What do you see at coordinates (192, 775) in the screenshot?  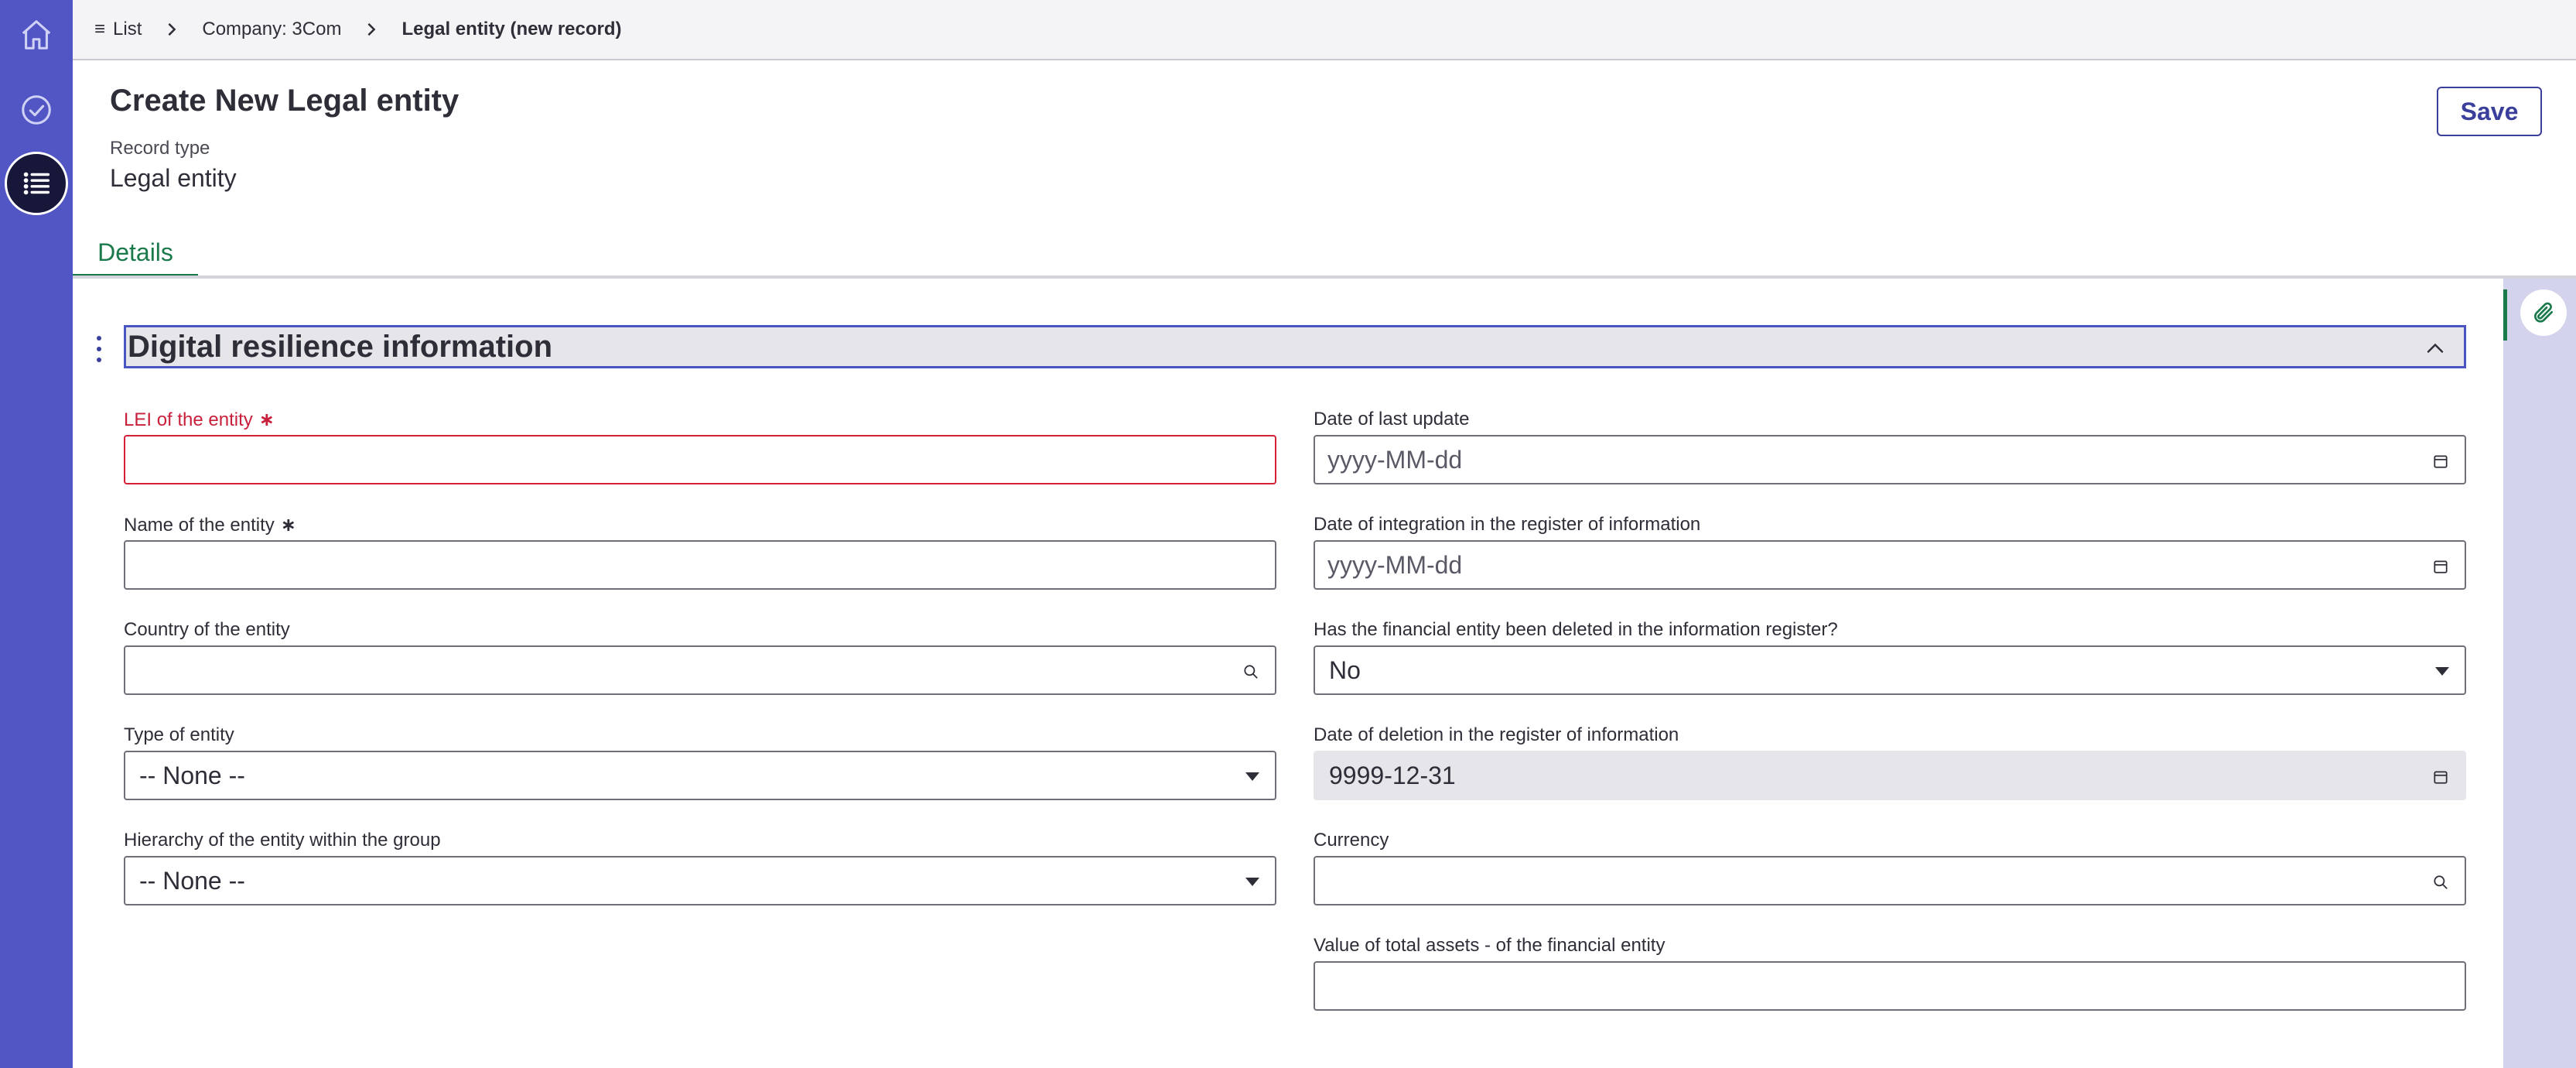 I see `entity-type-value: -- None --` at bounding box center [192, 775].